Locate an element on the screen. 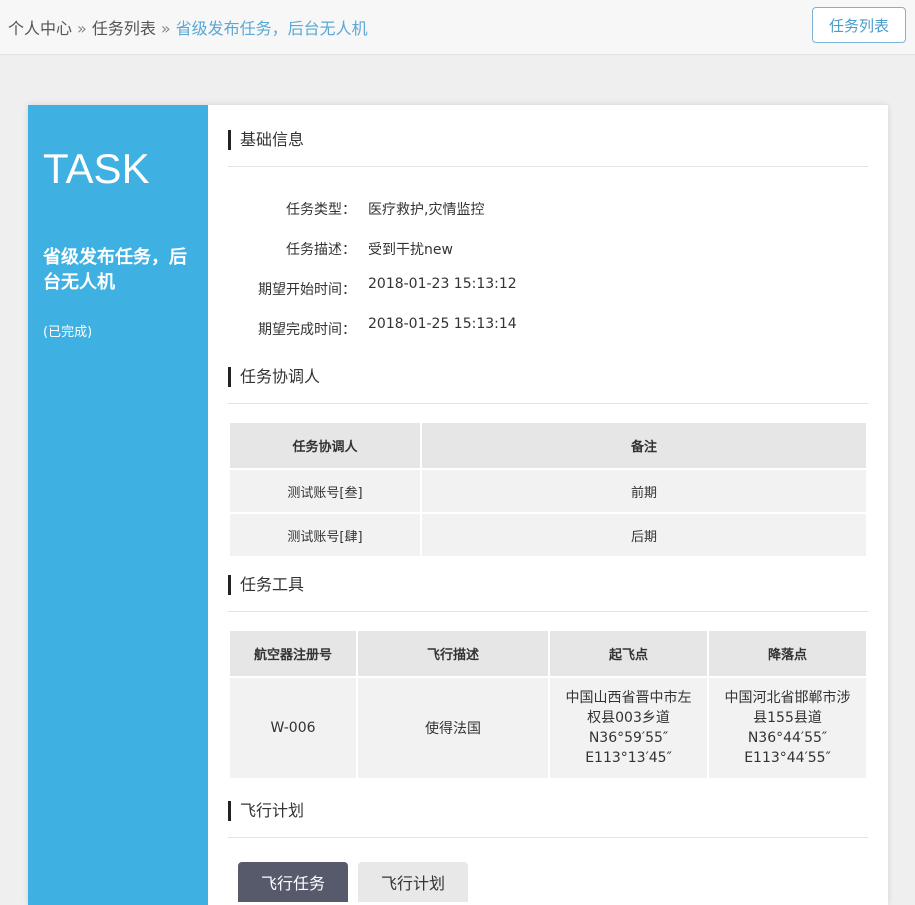  breadcrumb: 个人中心» 任务列表» 省级发布任务，后台无人机 is located at coordinates (188, 27).